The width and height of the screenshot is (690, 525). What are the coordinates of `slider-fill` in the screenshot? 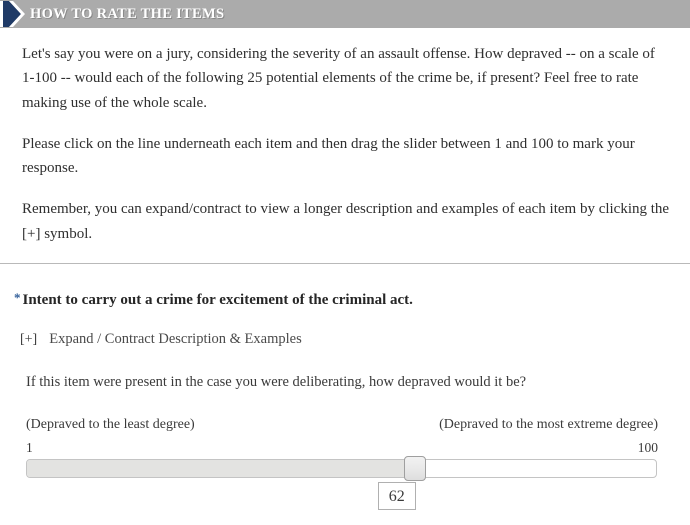 It's located at (221, 468).